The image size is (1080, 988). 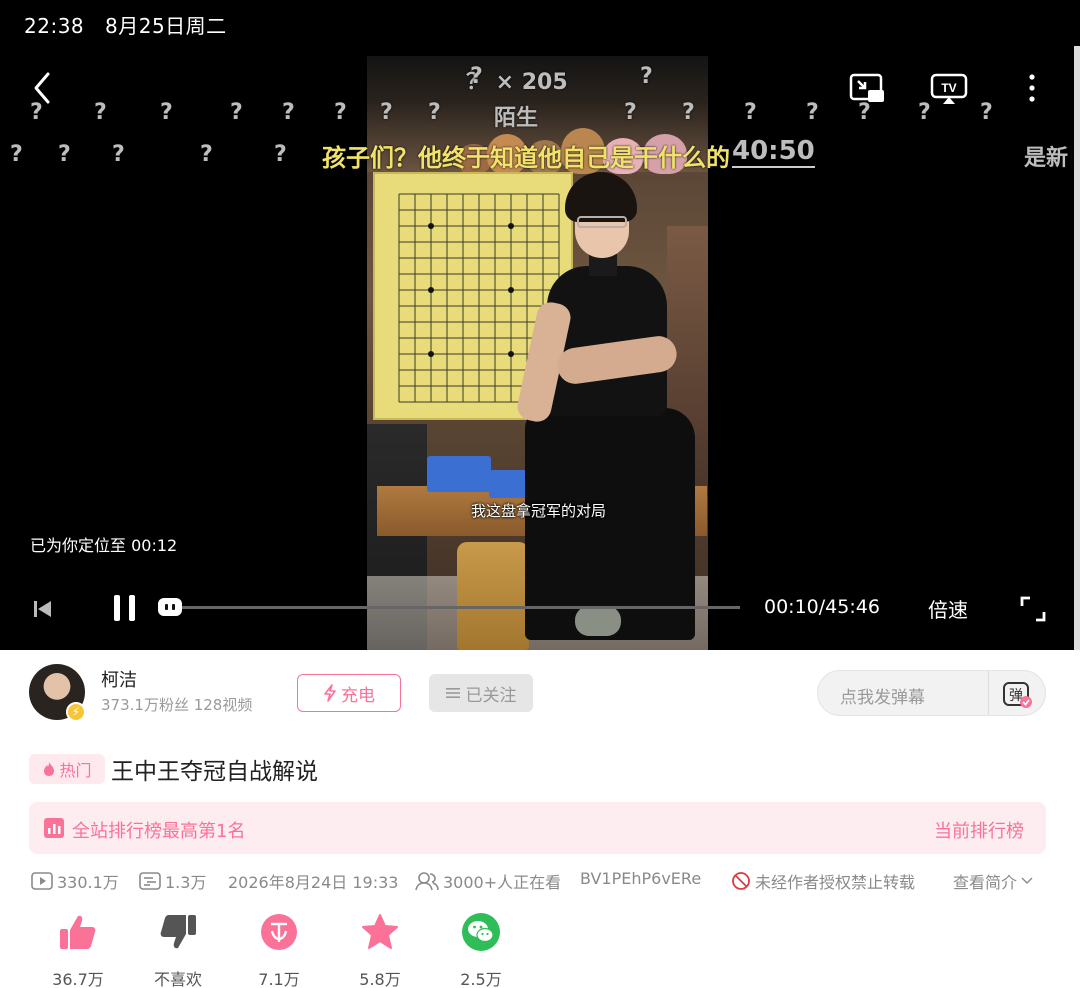 I want to click on danmaku-item: 是新, so click(x=1046, y=158).